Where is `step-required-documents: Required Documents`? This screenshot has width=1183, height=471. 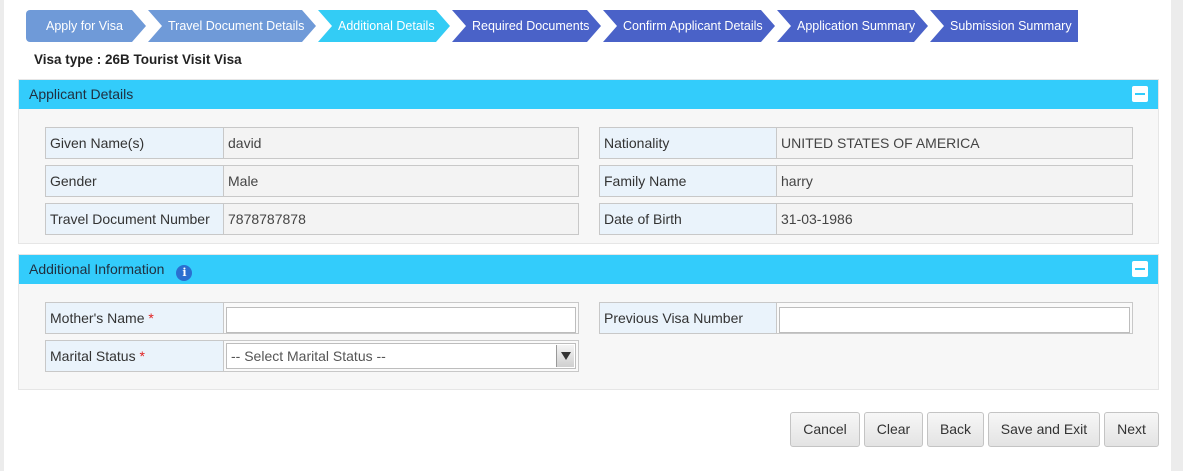
step-required-documents: Required Documents is located at coordinates (526, 26).